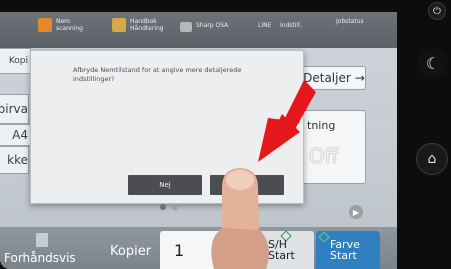 This screenshot has height=269, width=451. What do you see at coordinates (247, 185) in the screenshot?
I see `yes-button: Ja` at bounding box center [247, 185].